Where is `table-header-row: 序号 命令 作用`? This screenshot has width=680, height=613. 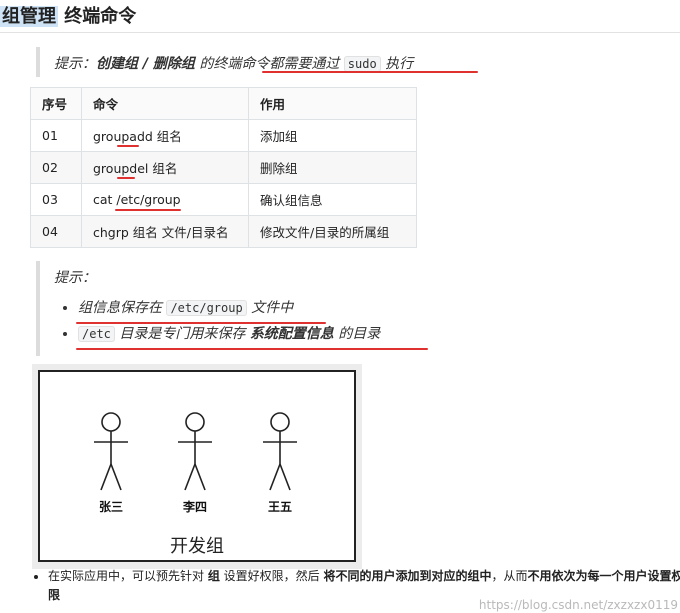
table-header-row: 序号 命令 作用 is located at coordinates (223, 103).